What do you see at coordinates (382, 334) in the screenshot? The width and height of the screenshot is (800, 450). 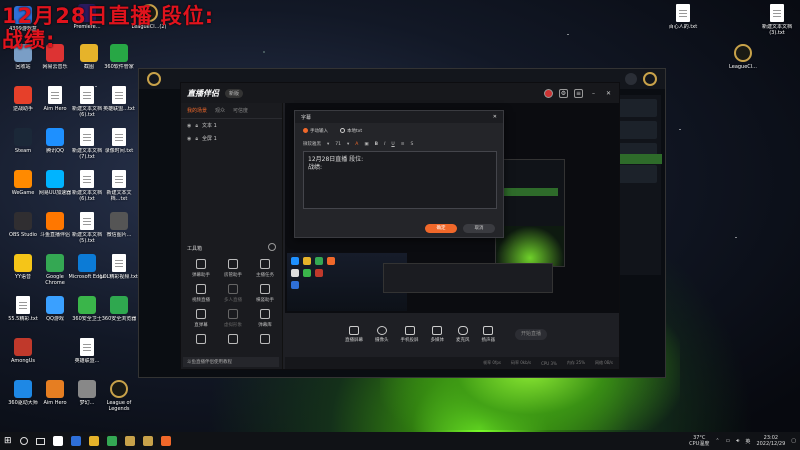 I see `camera-button: 摄像头` at bounding box center [382, 334].